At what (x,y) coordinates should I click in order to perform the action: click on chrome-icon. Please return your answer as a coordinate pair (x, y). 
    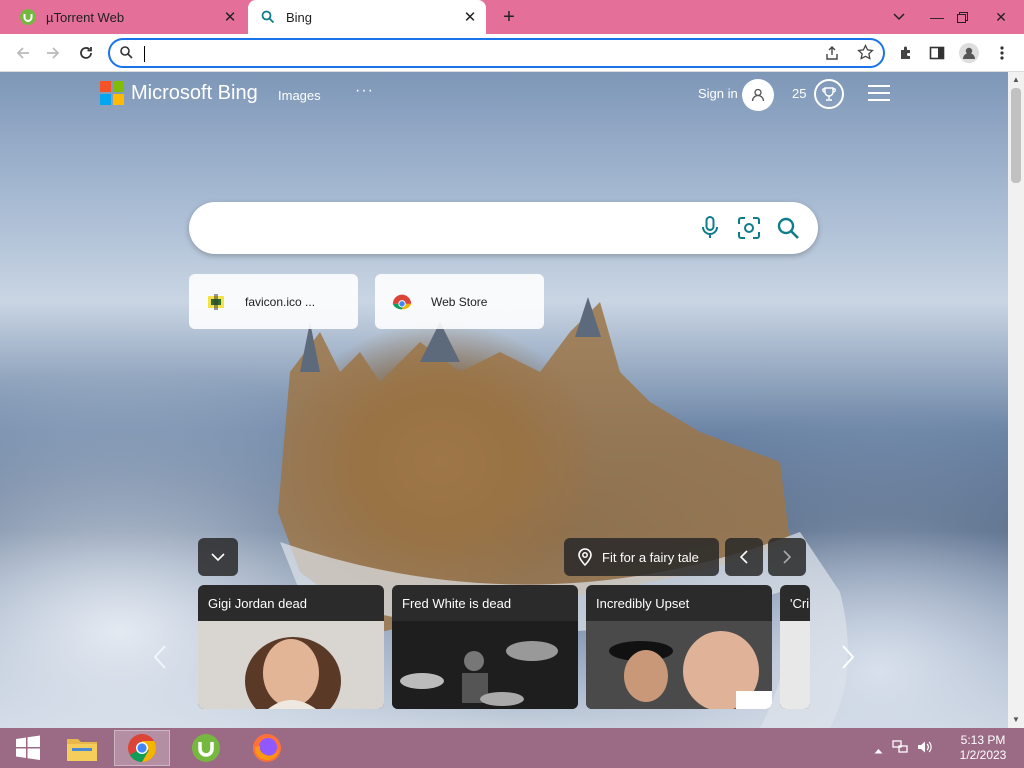
    Looking at the image, I should click on (142, 748).